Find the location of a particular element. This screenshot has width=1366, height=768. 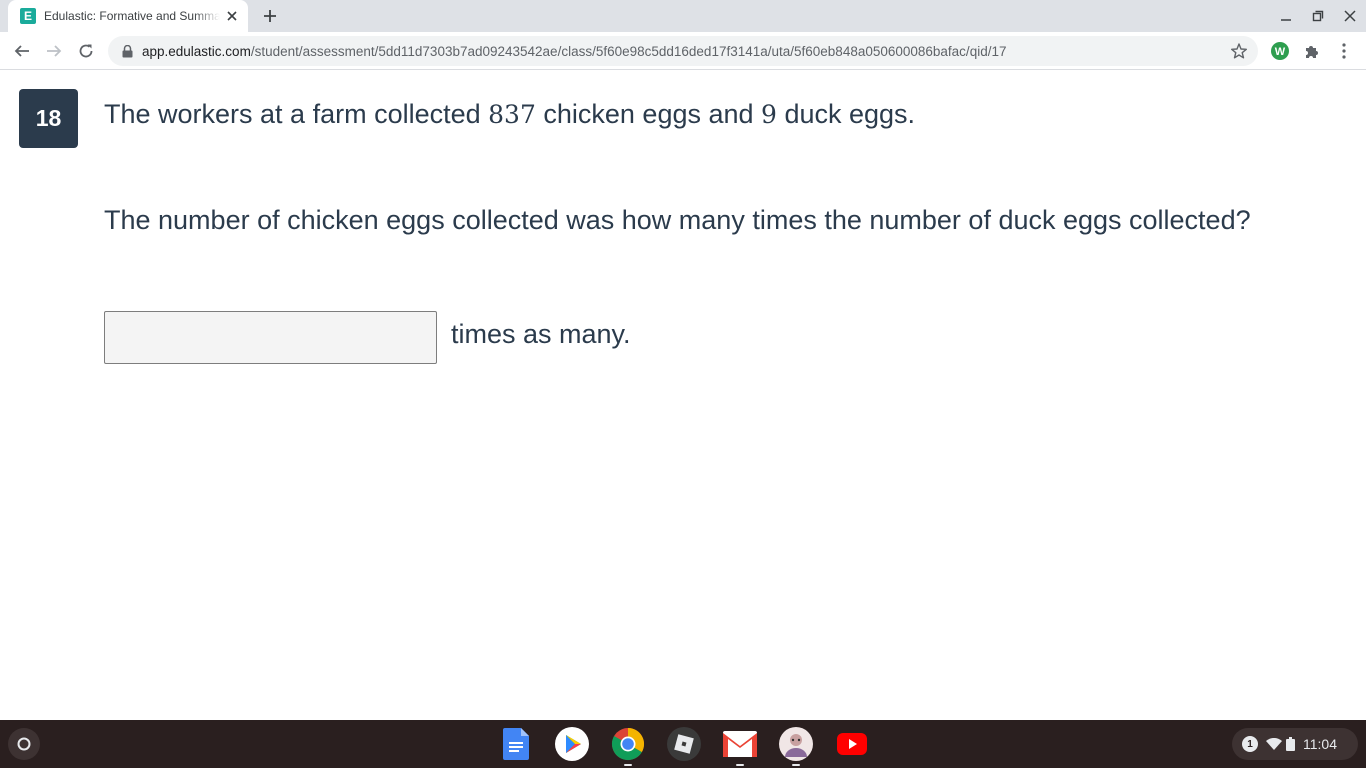

answer-suffix: times as many. is located at coordinates (541, 334).